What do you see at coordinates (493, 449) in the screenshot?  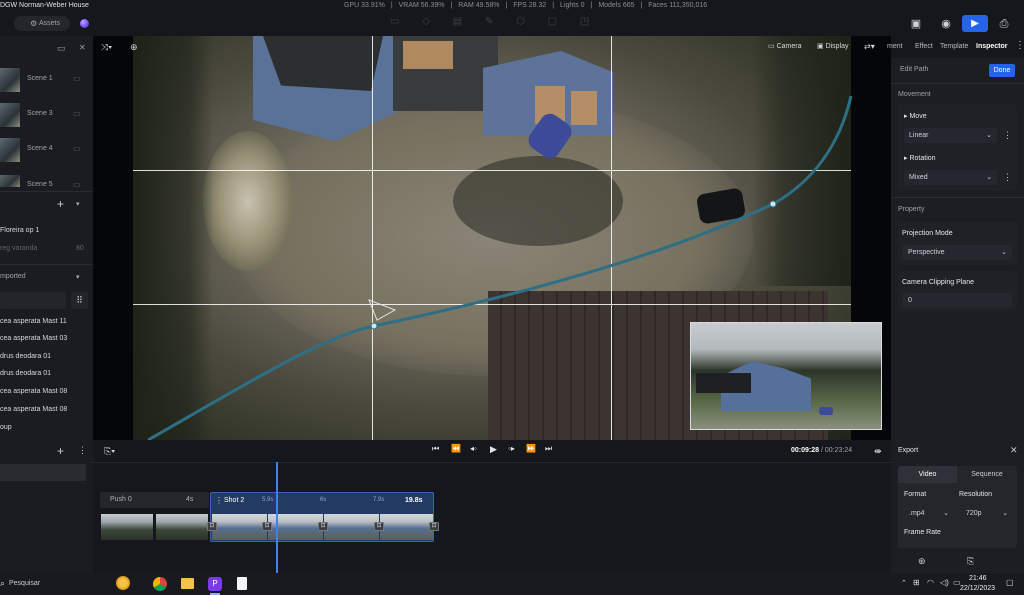 I see `play-icon: ▶` at bounding box center [493, 449].